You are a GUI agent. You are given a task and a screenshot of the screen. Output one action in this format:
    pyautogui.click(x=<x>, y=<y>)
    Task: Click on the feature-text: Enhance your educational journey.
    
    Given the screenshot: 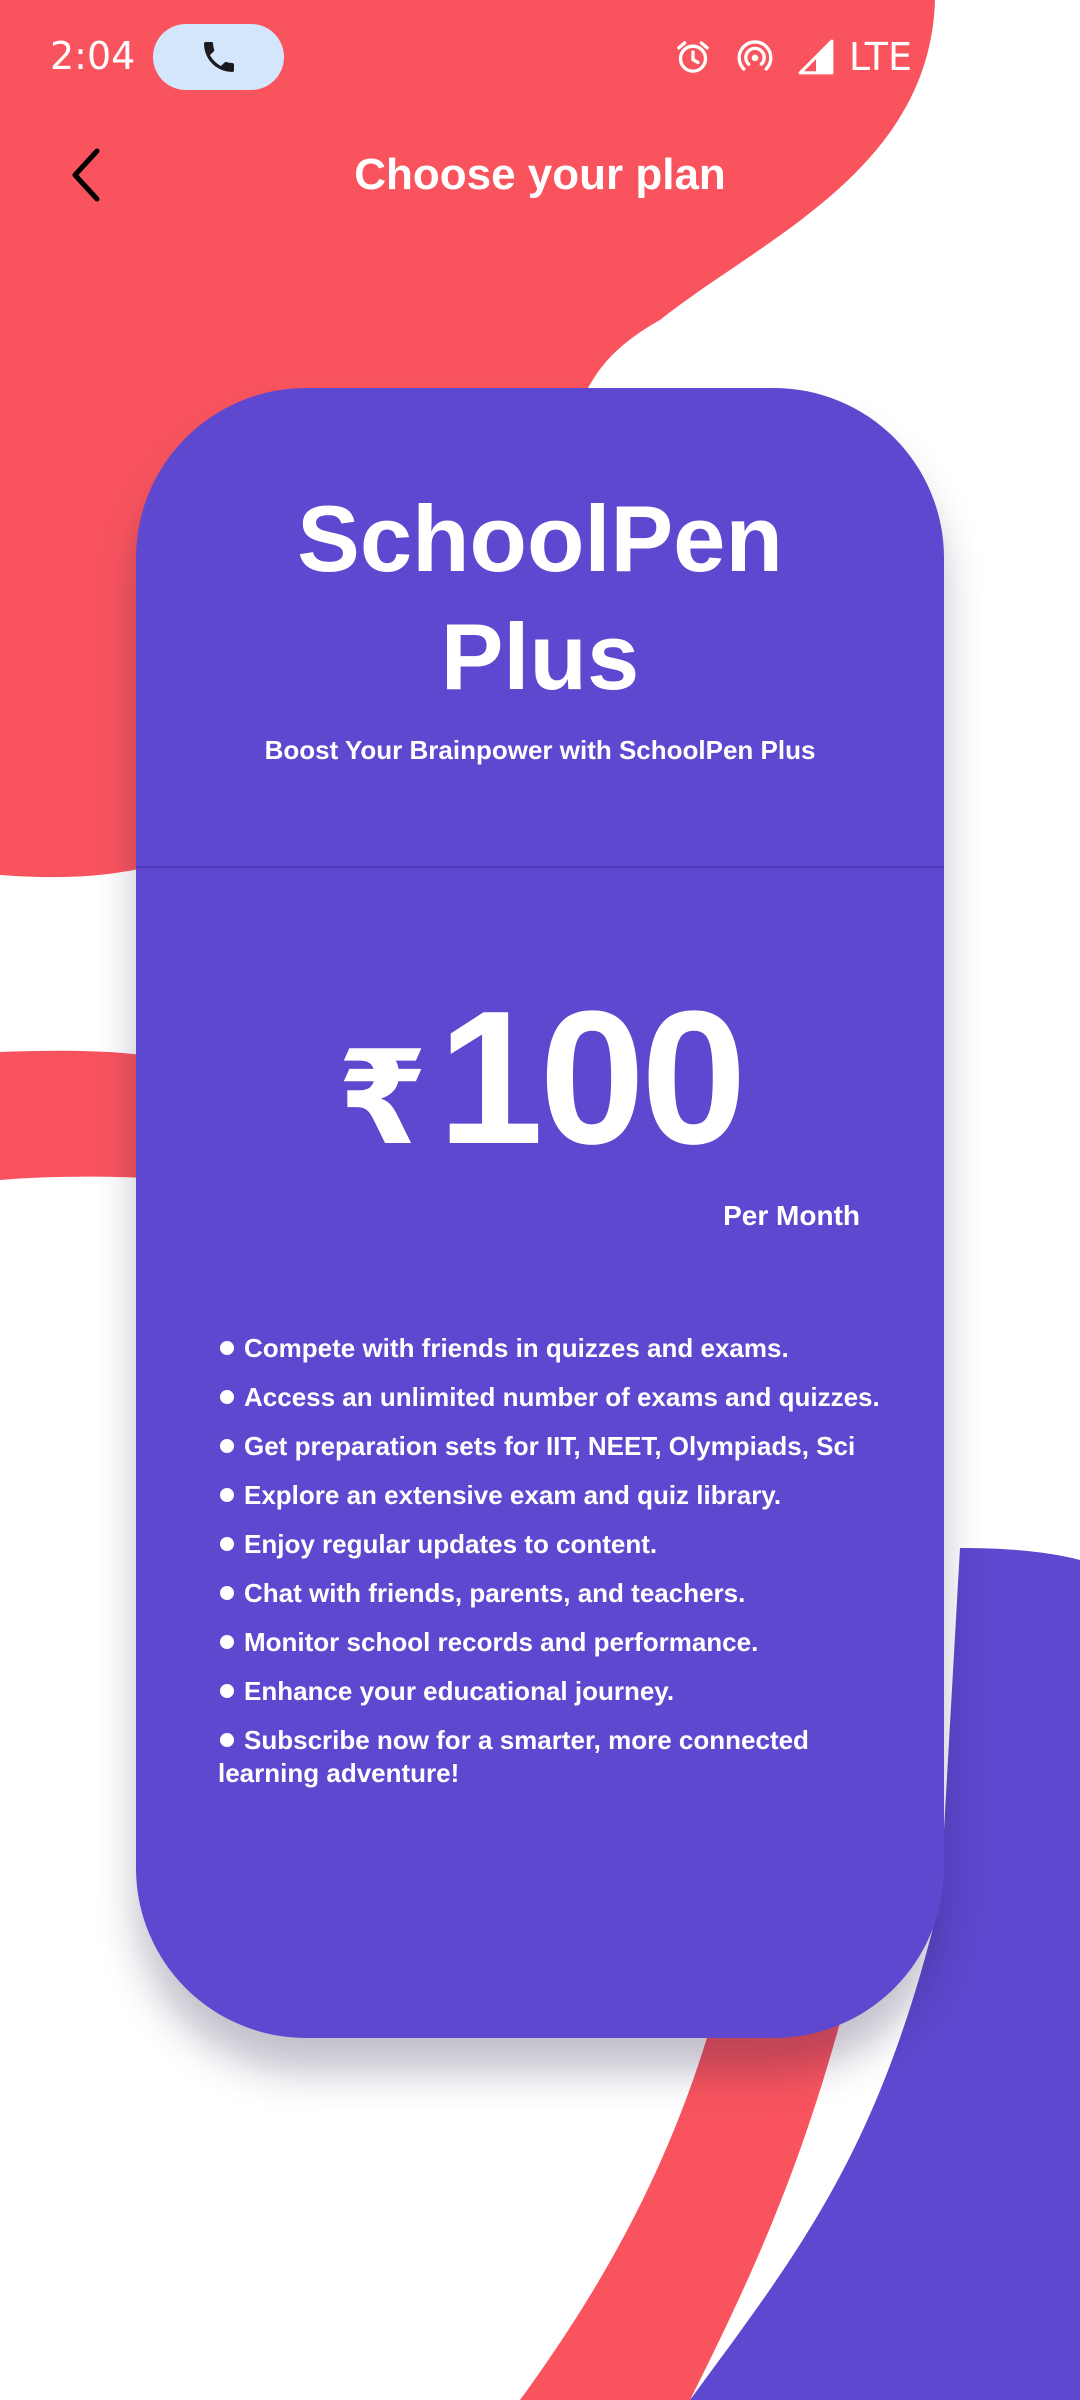 What is the action you would take?
    pyautogui.click(x=459, y=1691)
    